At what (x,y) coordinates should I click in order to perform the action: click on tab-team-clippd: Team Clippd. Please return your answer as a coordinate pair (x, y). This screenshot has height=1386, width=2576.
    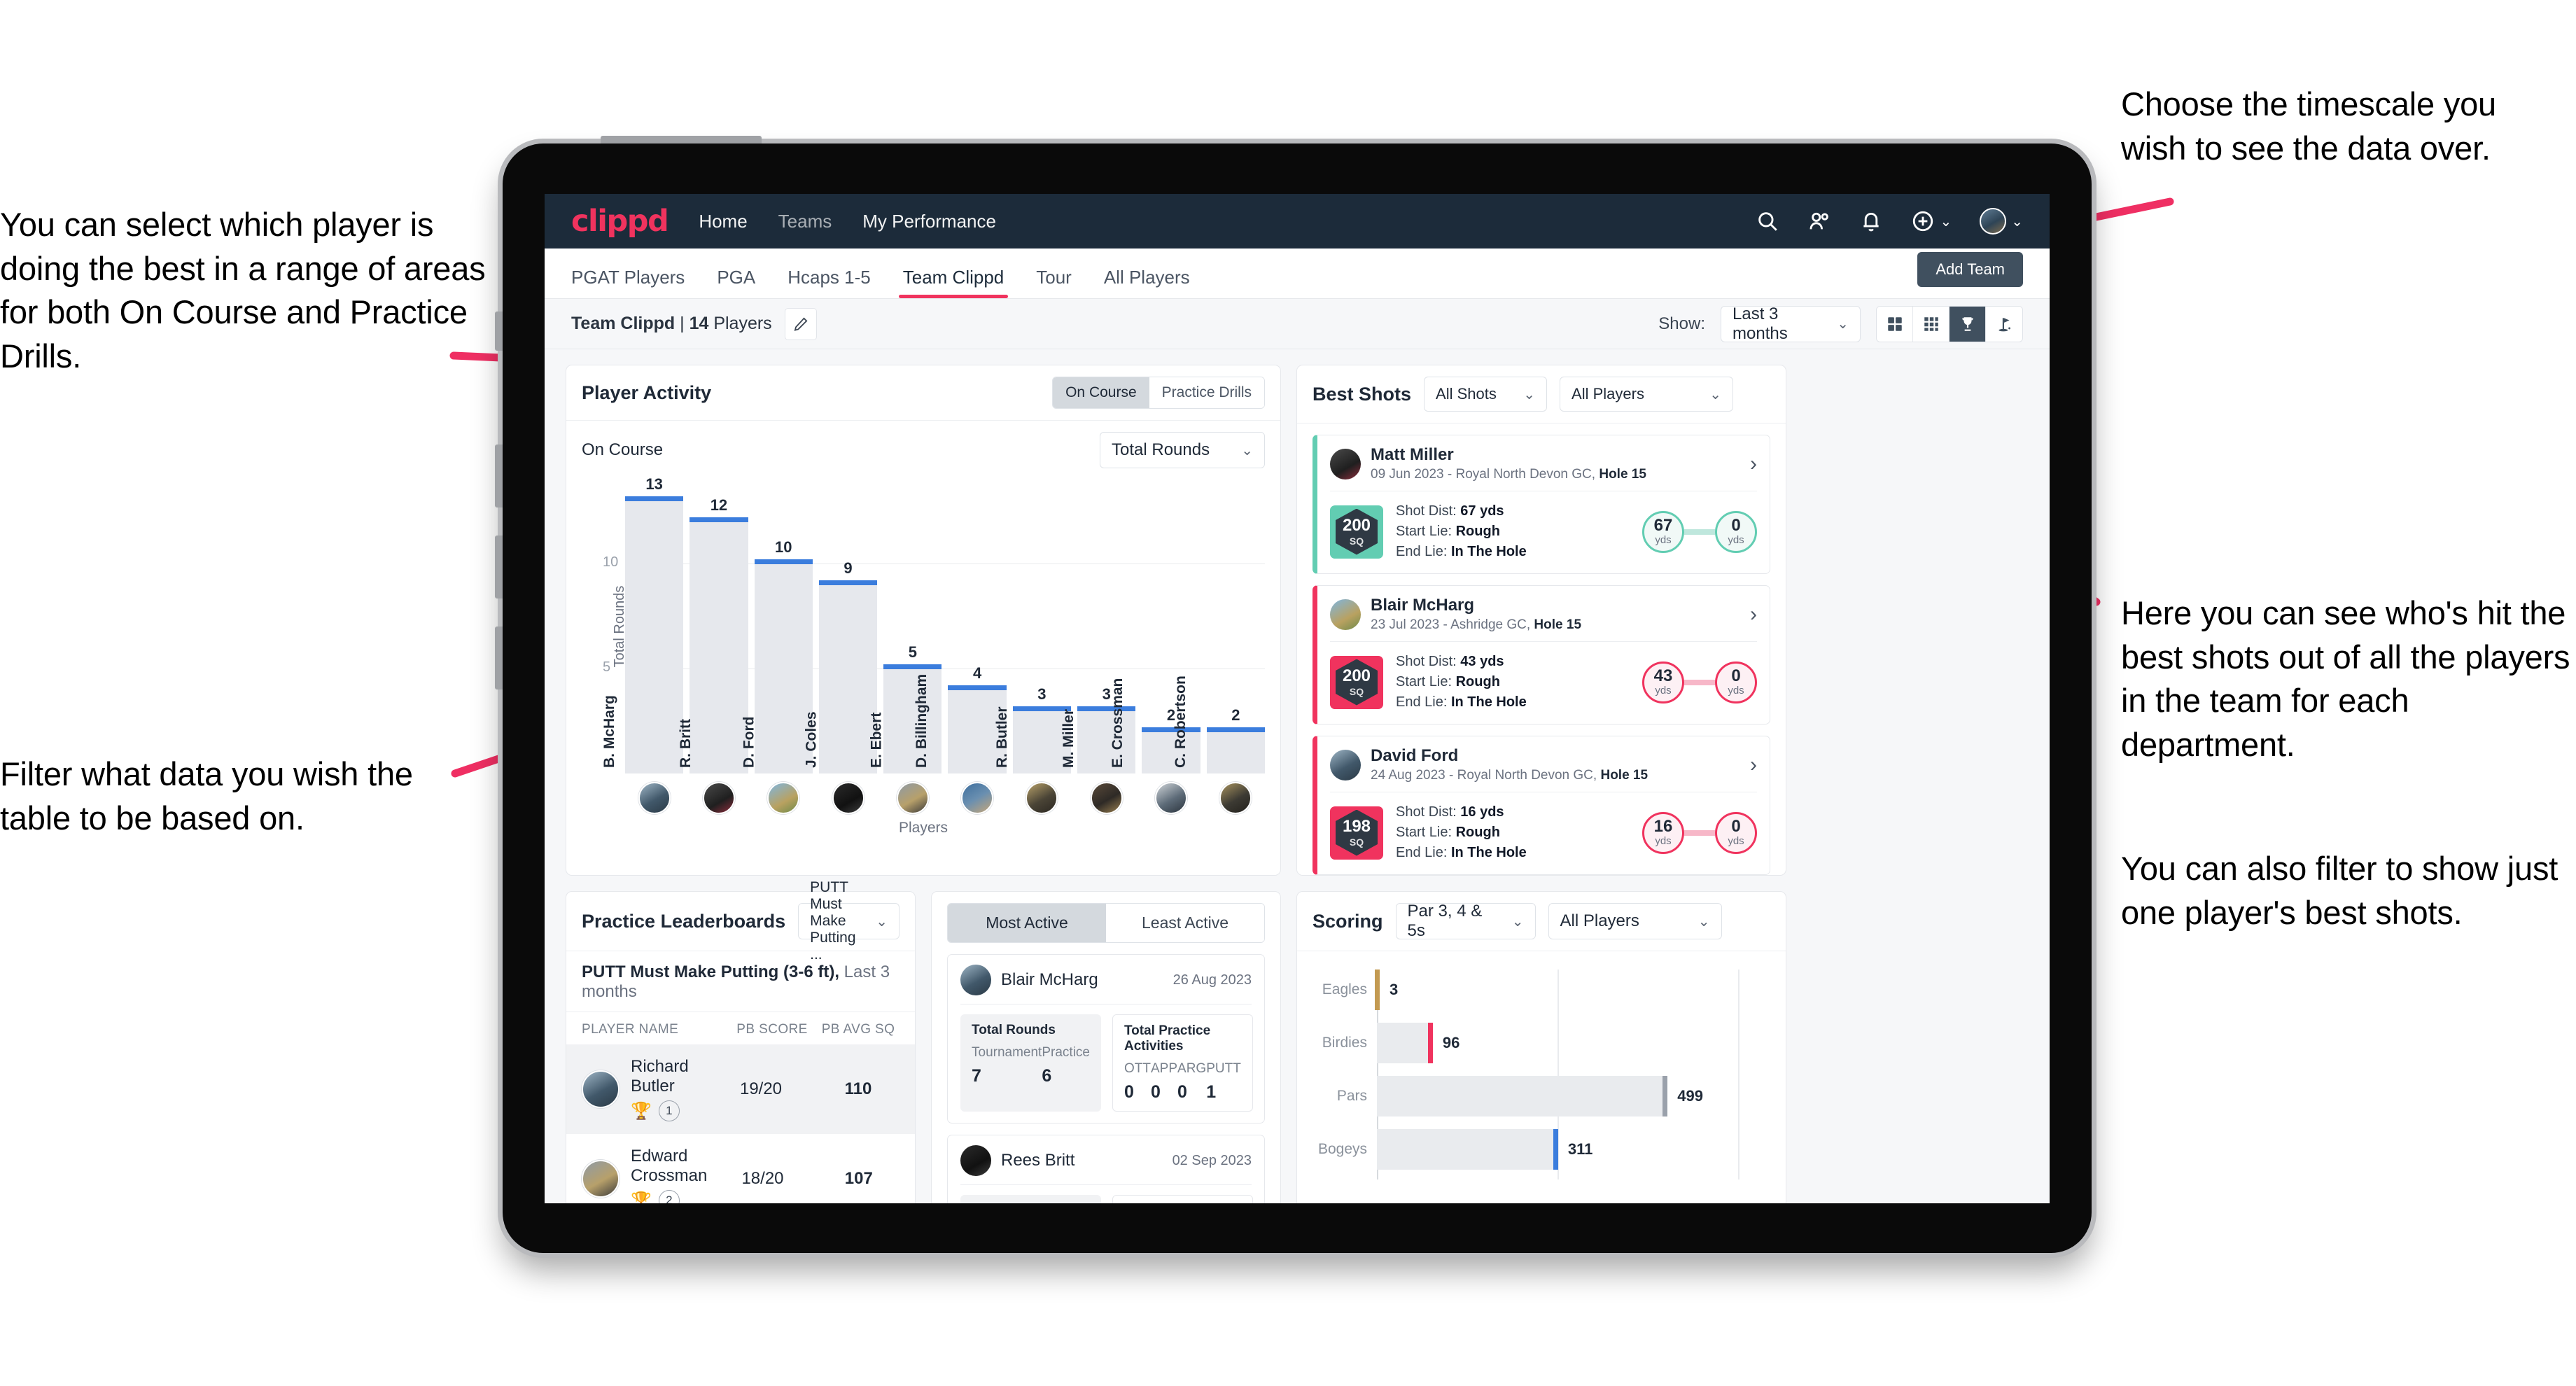
    Looking at the image, I should click on (953, 282).